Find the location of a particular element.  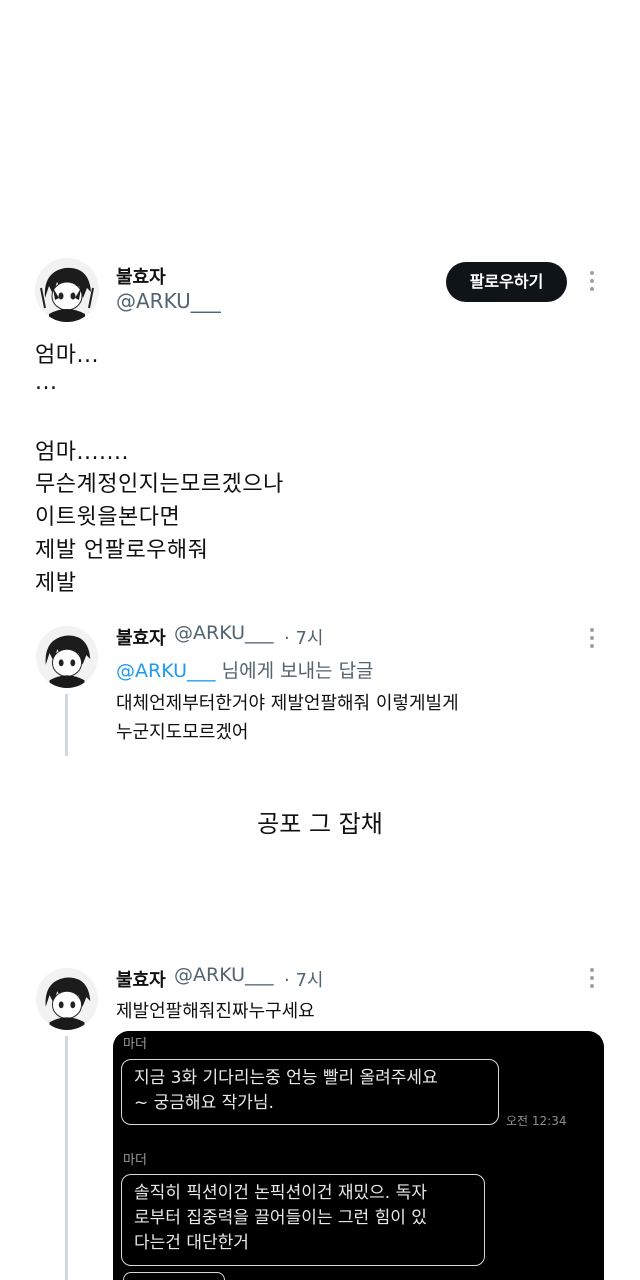

author-handle: @ARKU___ is located at coordinates (168, 301).